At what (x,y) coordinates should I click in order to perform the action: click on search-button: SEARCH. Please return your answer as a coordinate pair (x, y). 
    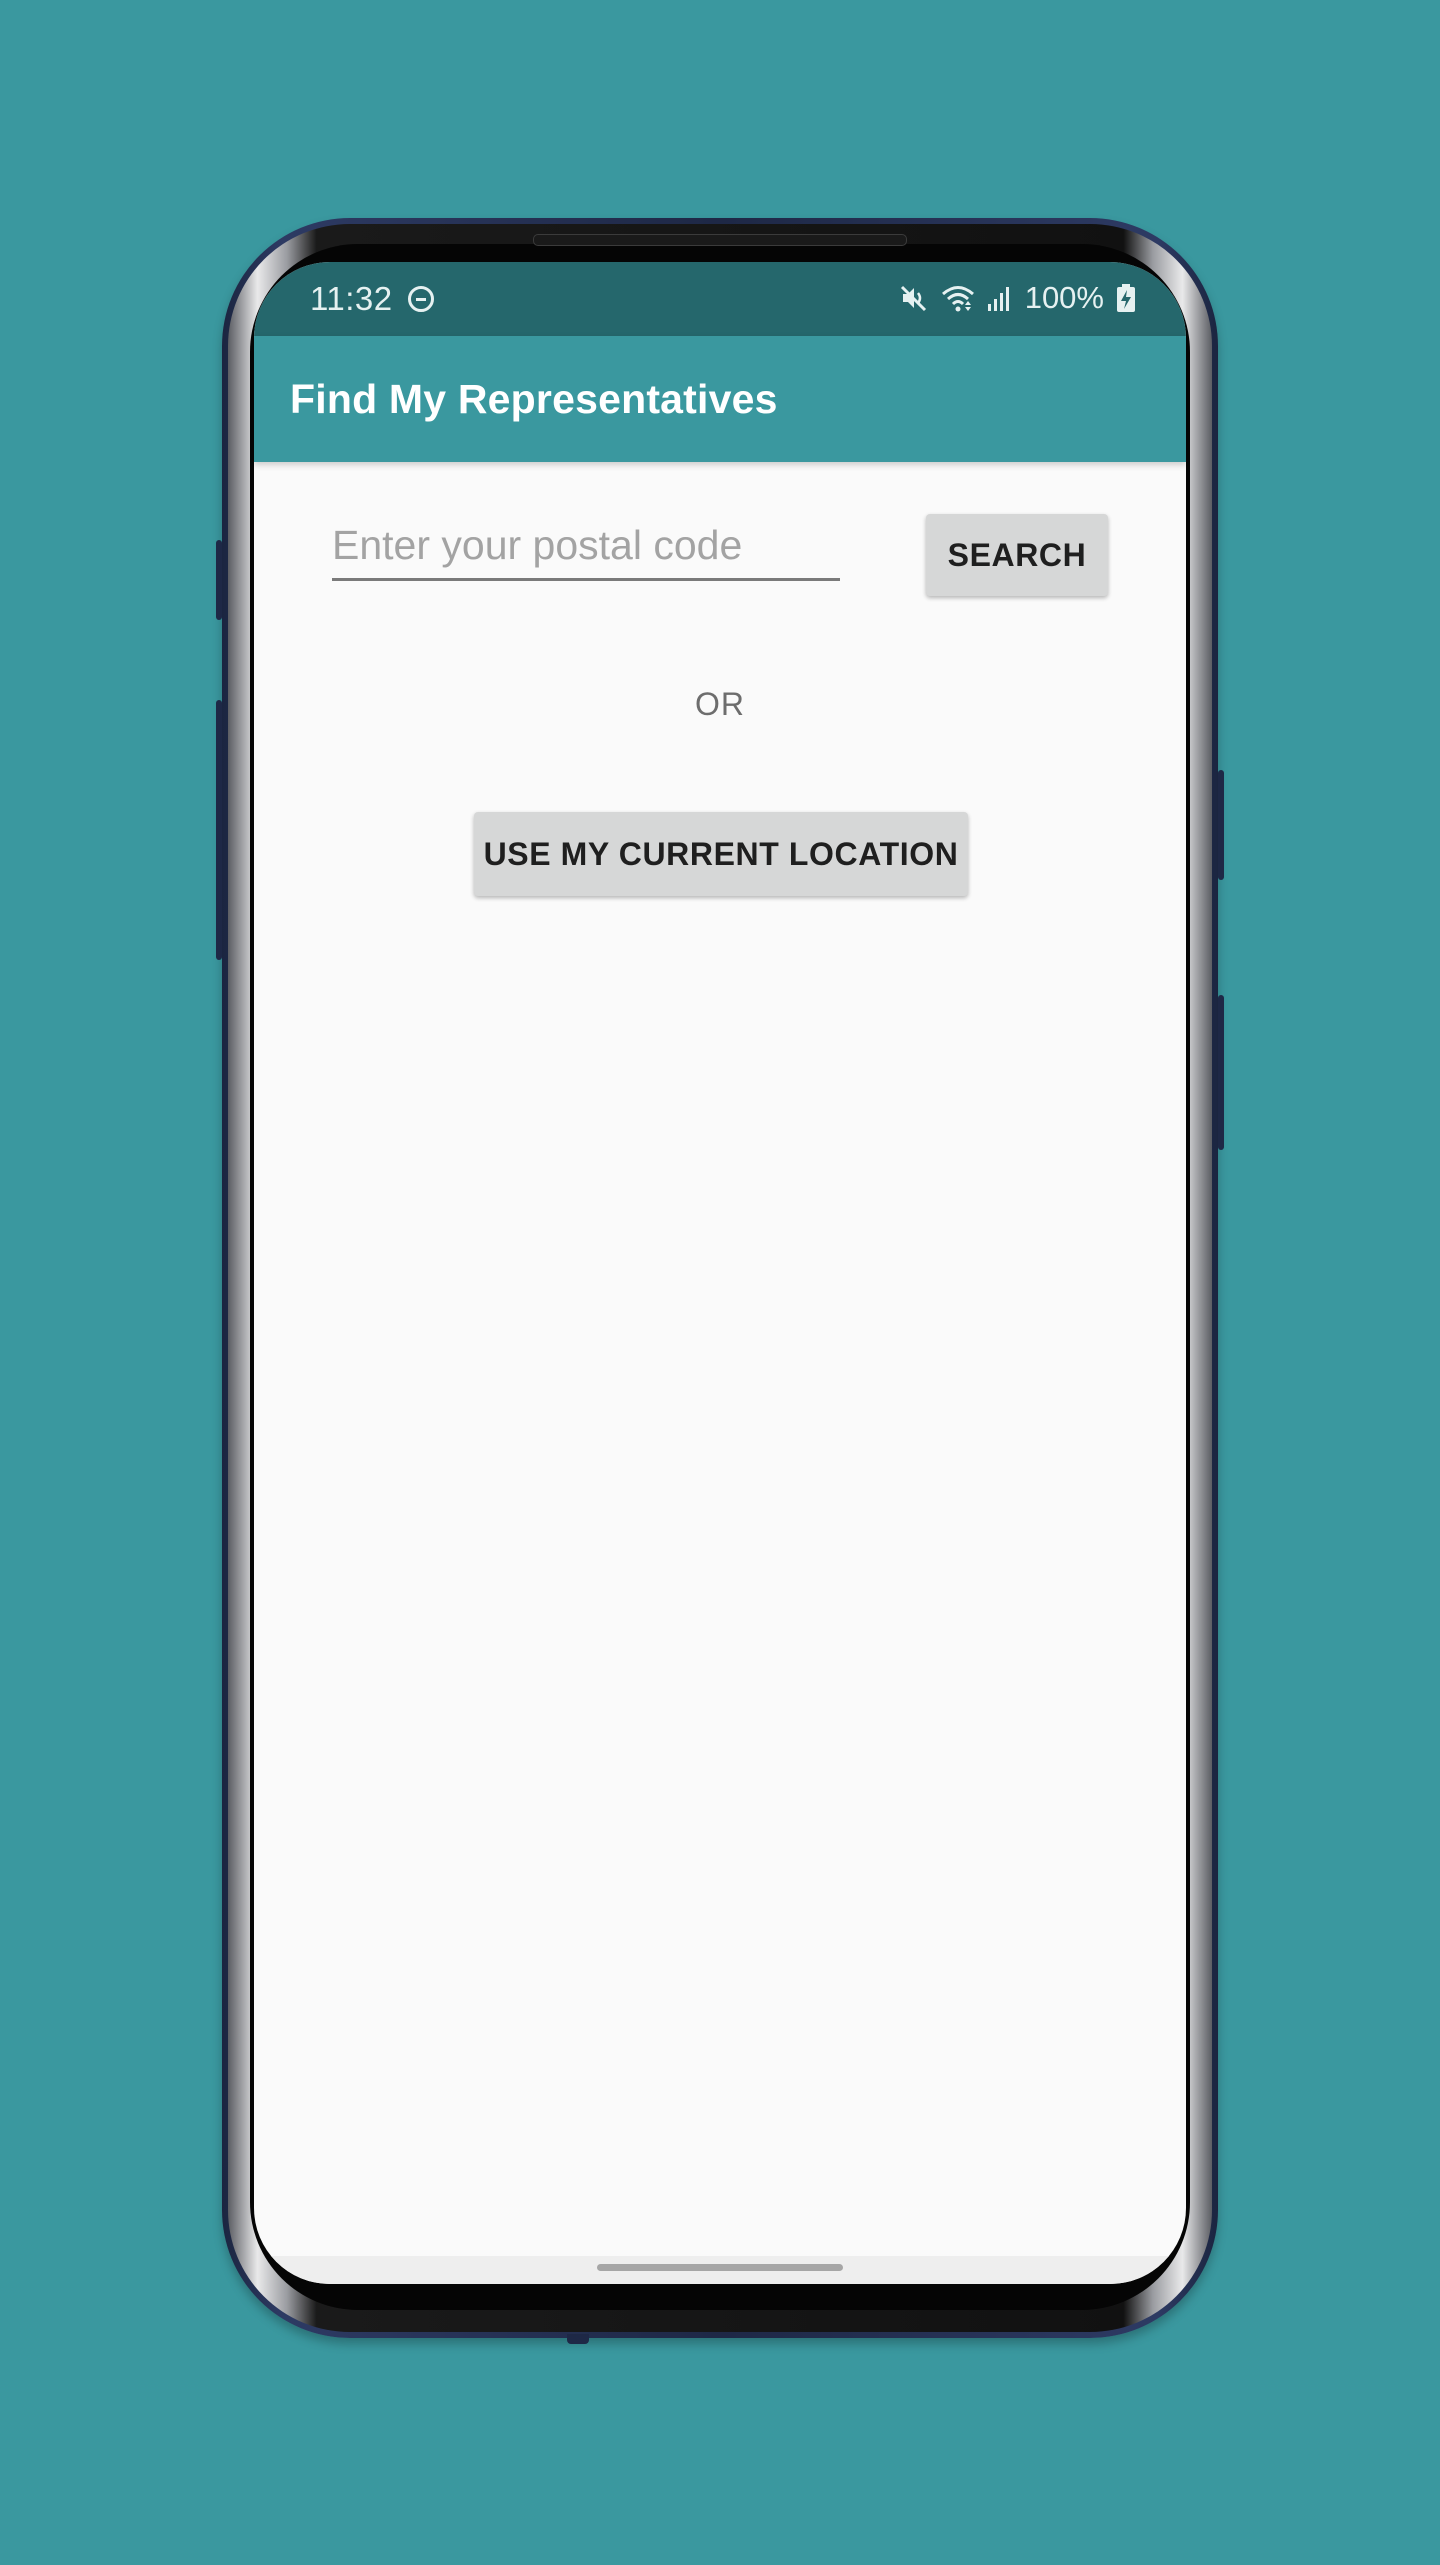
    Looking at the image, I should click on (1017, 555).